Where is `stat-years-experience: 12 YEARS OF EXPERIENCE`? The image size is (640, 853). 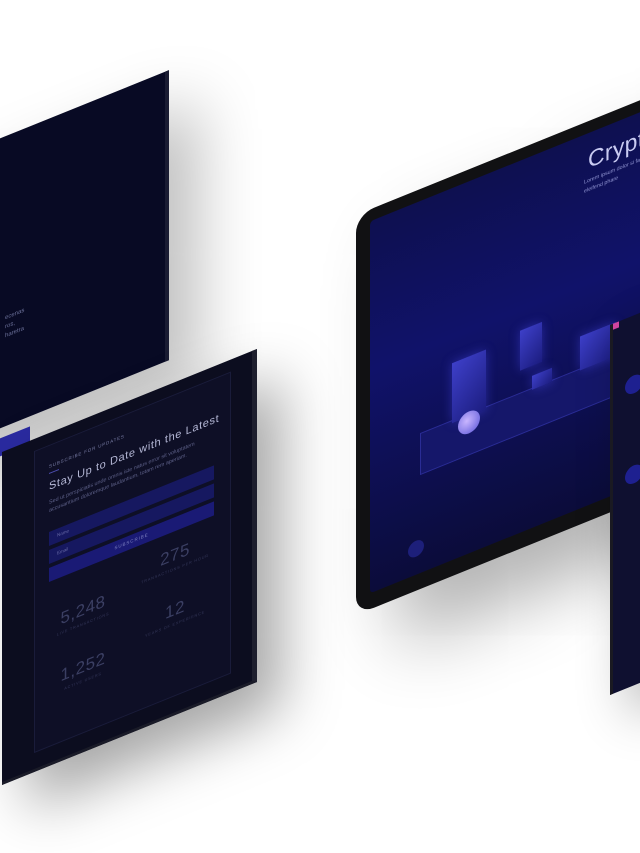
stat-years-experience: 12 YEARS OF EXPERIENCE is located at coordinates (175, 613).